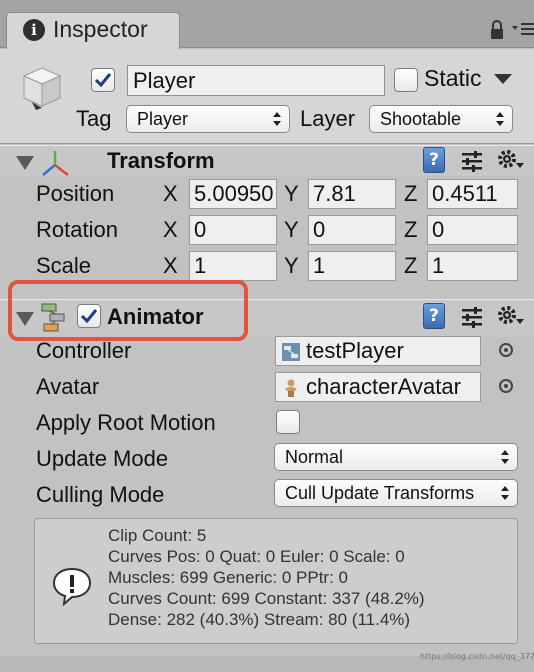  Describe the element at coordinates (157, 535) in the screenshot. I see `info-clip-count: Clip Count: 5` at that location.